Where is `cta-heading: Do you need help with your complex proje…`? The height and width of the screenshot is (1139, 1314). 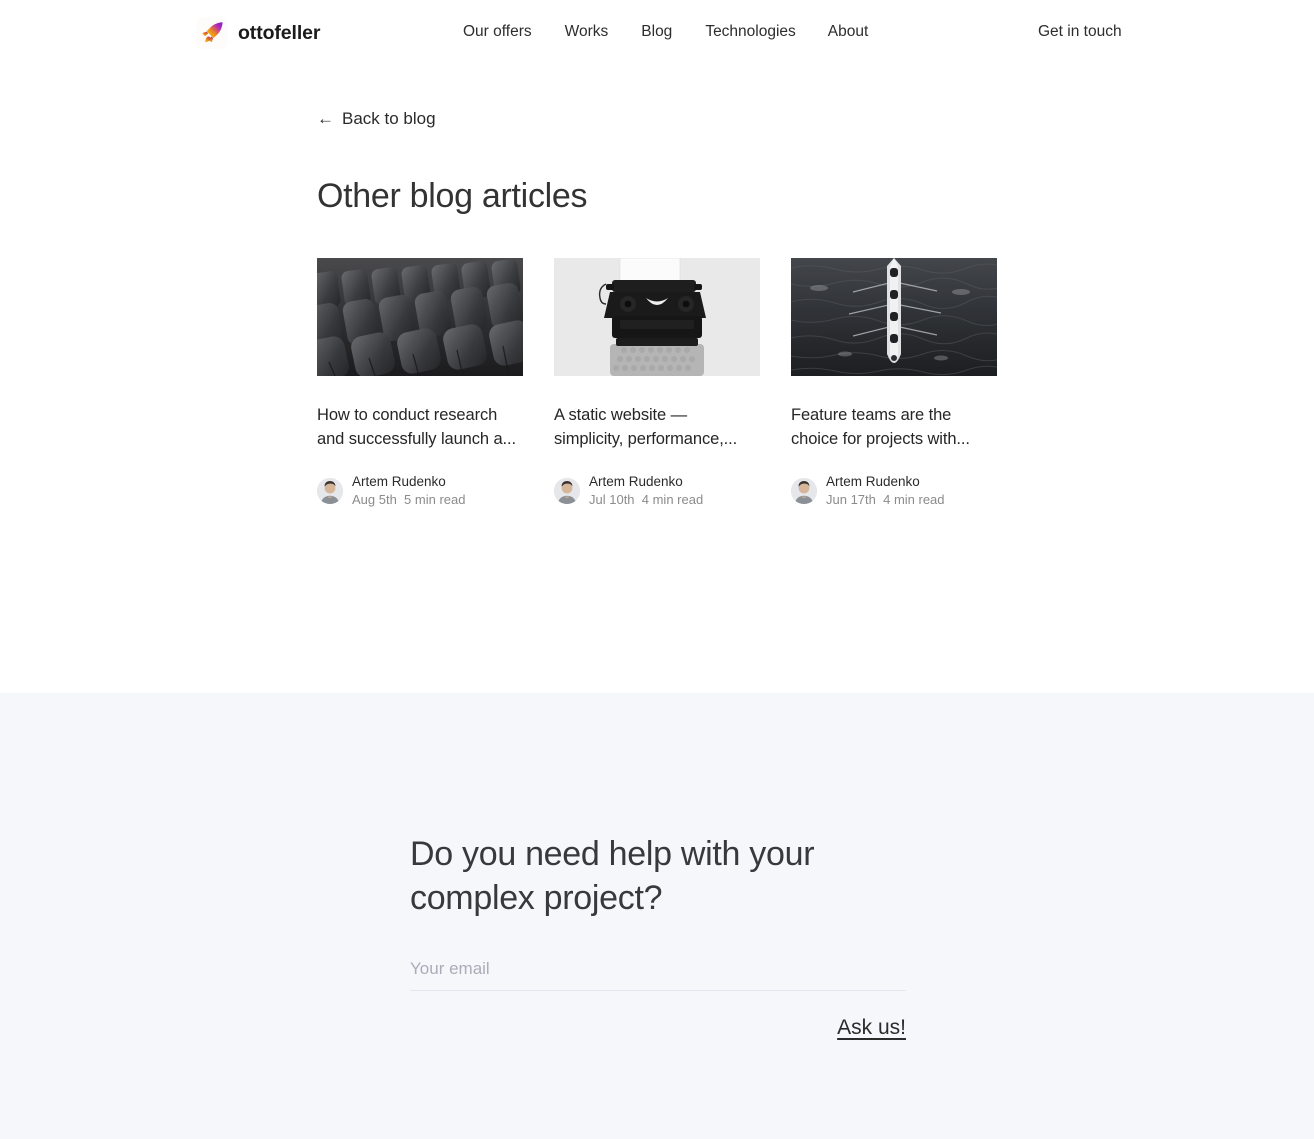 cta-heading: Do you need help with your complex proje… is located at coordinates (612, 876).